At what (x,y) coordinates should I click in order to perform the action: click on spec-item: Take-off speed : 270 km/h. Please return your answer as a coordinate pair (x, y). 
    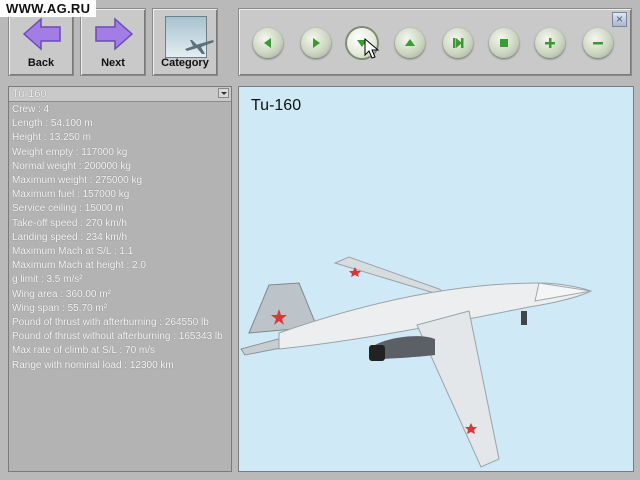
    Looking at the image, I should click on (69, 223).